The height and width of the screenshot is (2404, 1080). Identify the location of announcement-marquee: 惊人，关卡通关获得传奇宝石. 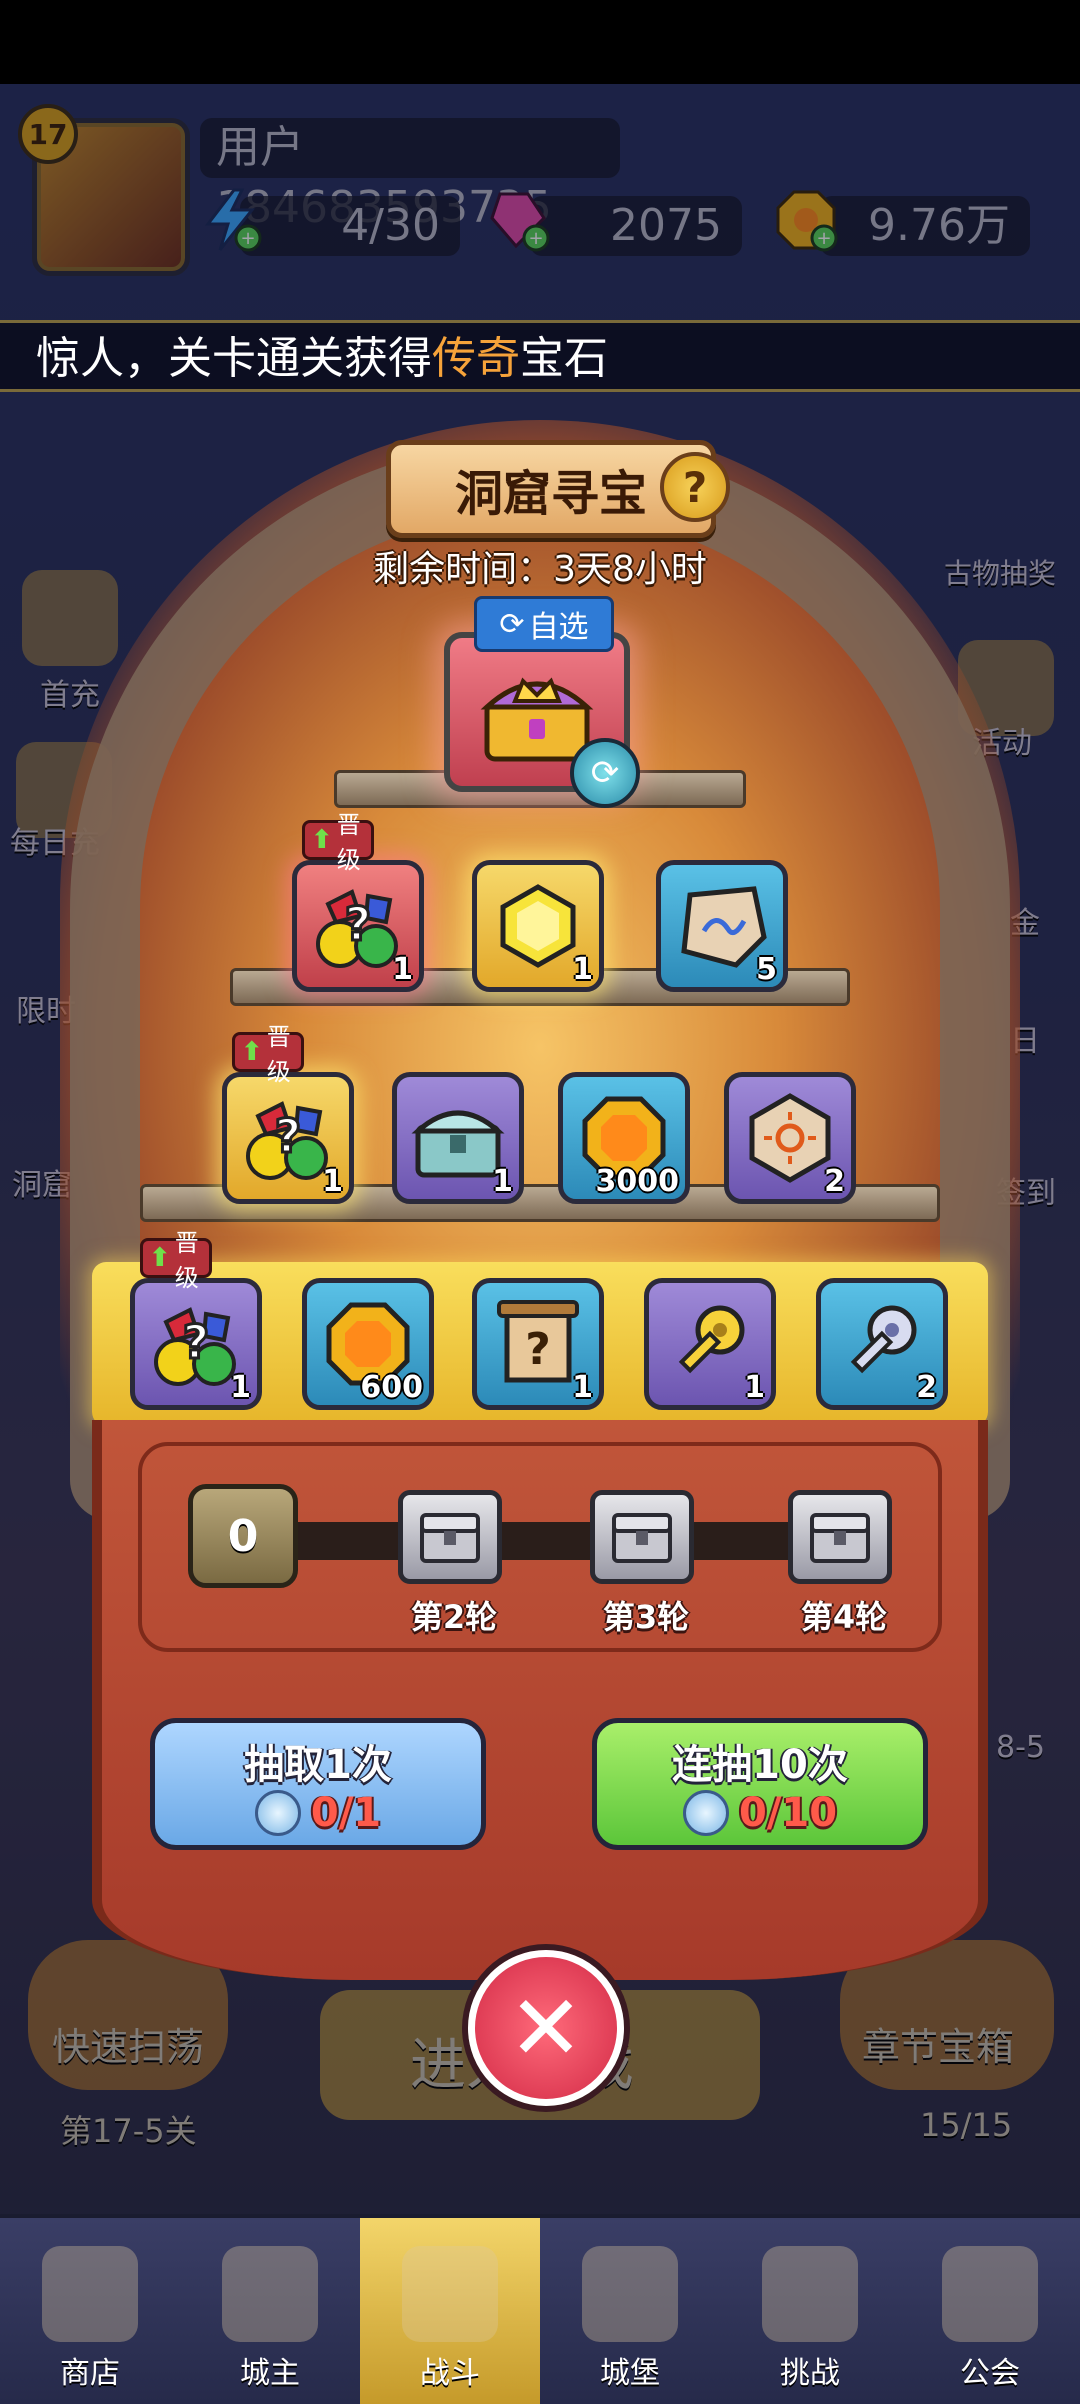
(540, 356).